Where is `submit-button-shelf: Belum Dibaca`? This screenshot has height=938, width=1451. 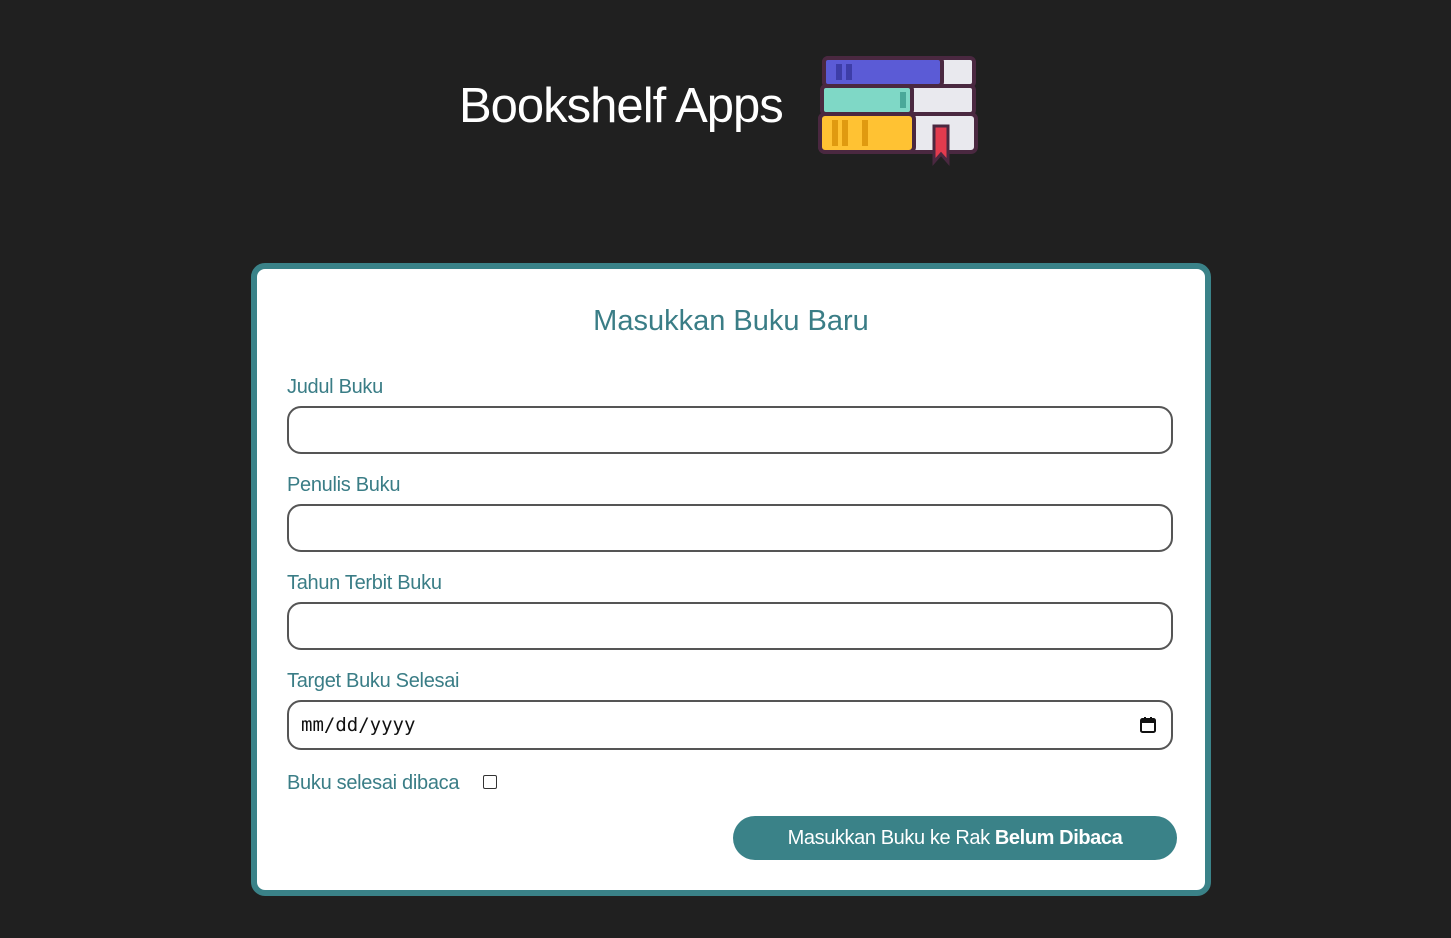 submit-button-shelf: Belum Dibaca is located at coordinates (1058, 838).